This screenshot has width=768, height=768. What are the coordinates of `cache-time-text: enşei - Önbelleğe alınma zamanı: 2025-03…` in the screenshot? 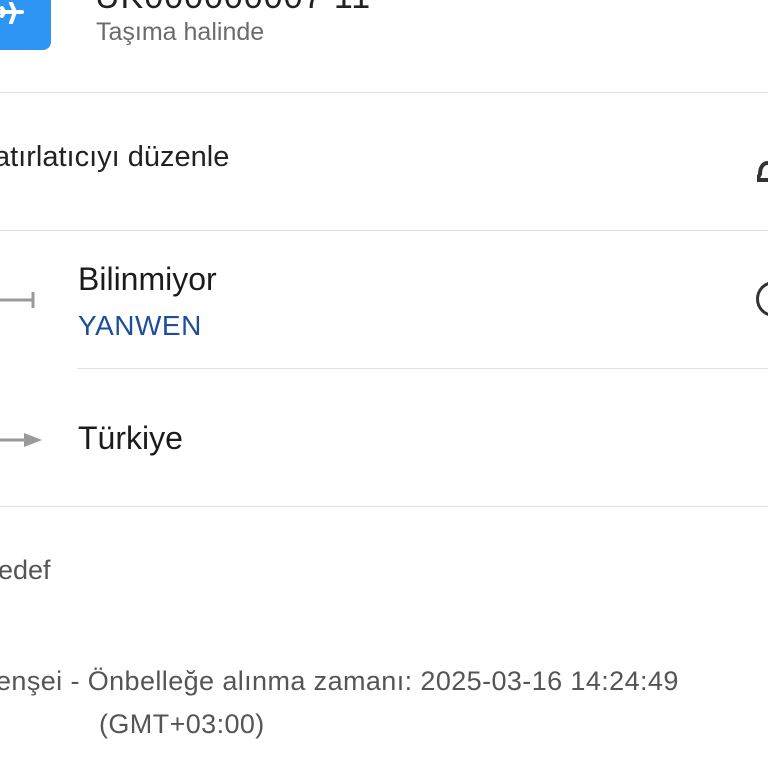 It's located at (339, 681).